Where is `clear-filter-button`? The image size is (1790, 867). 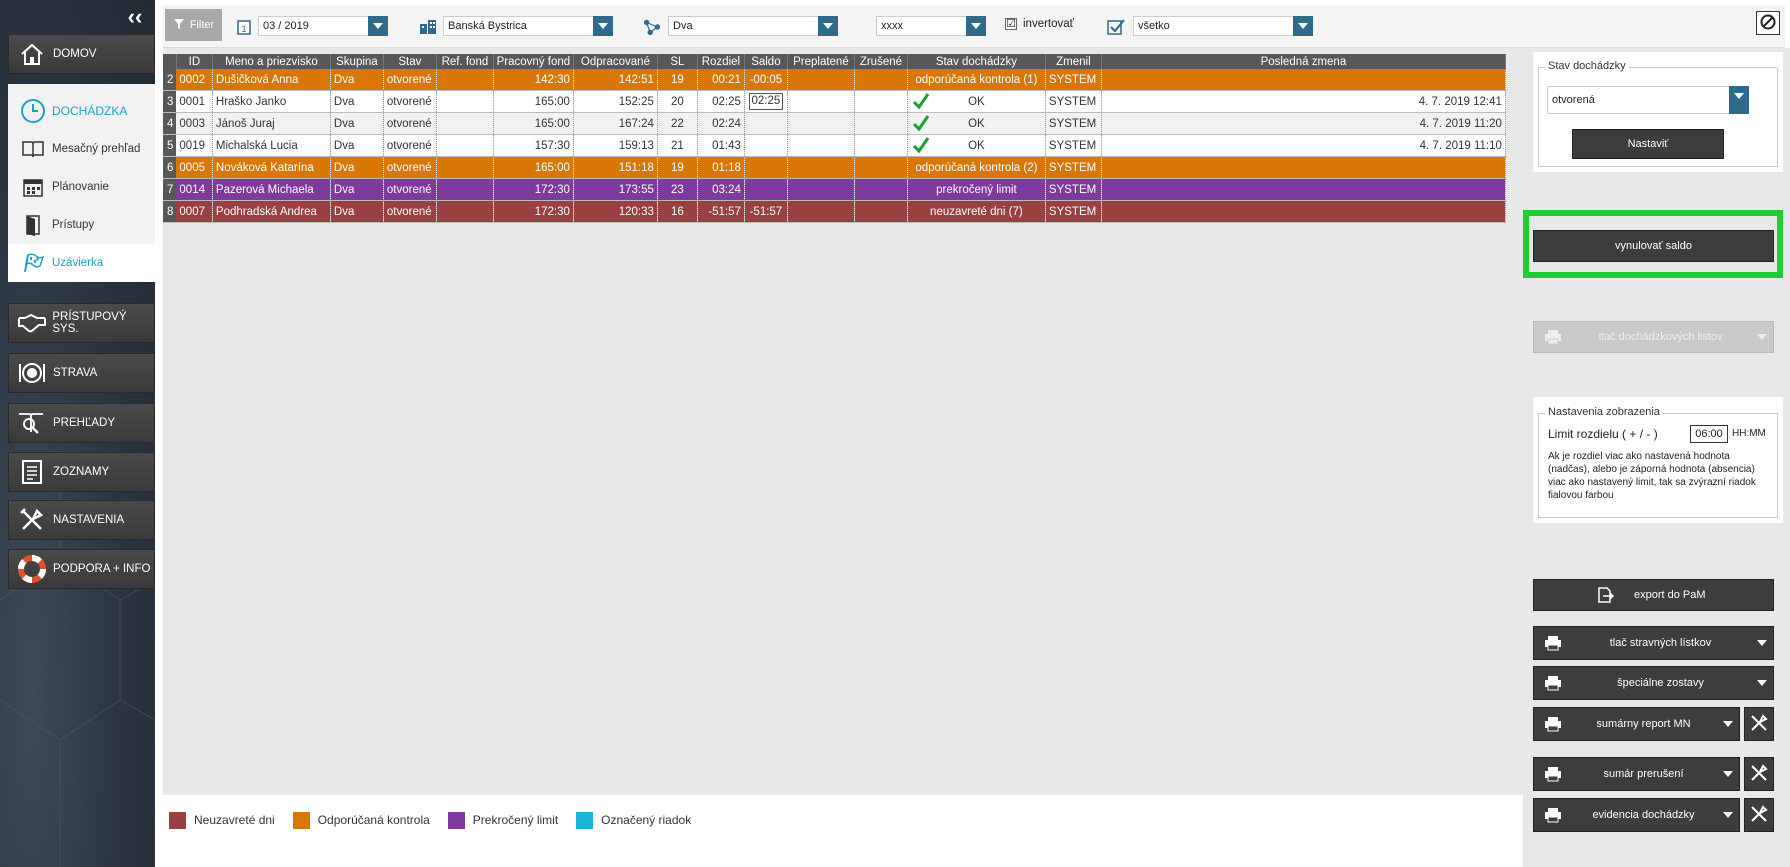
clear-filter-button is located at coordinates (1768, 23).